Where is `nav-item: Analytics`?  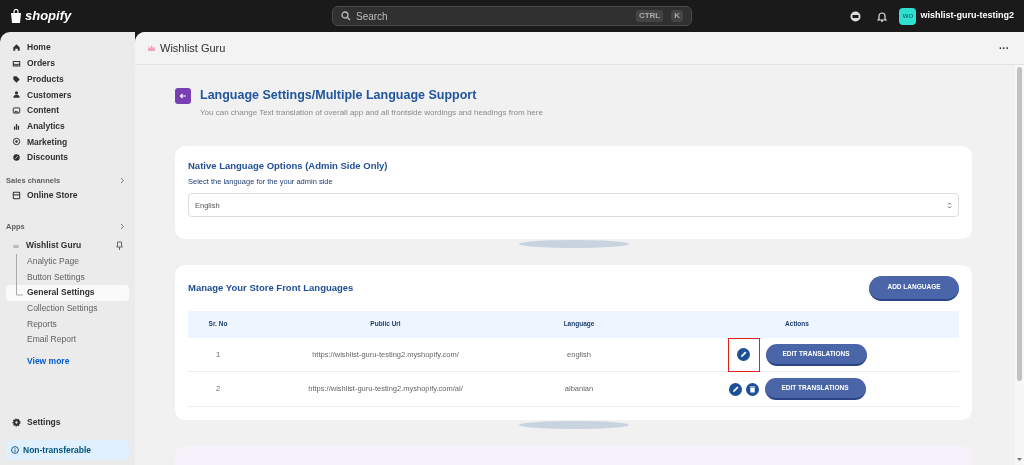 nav-item: Analytics is located at coordinates (67, 126).